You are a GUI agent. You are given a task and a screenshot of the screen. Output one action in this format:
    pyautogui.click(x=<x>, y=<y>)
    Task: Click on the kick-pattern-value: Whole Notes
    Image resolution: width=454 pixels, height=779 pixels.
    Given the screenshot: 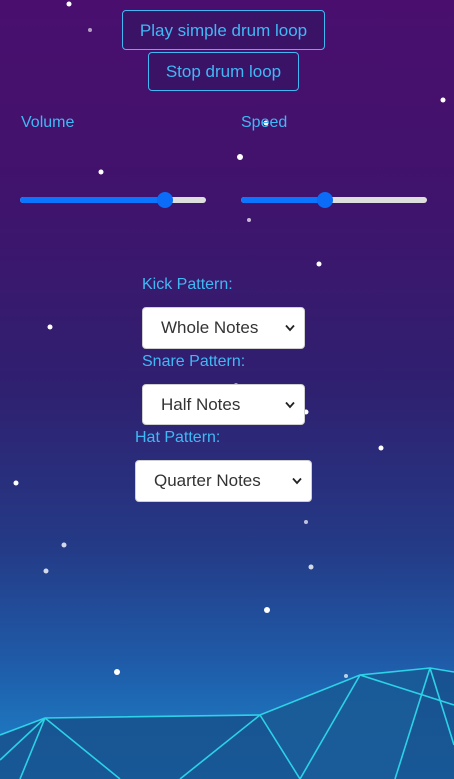 What is the action you would take?
    pyautogui.click(x=210, y=327)
    